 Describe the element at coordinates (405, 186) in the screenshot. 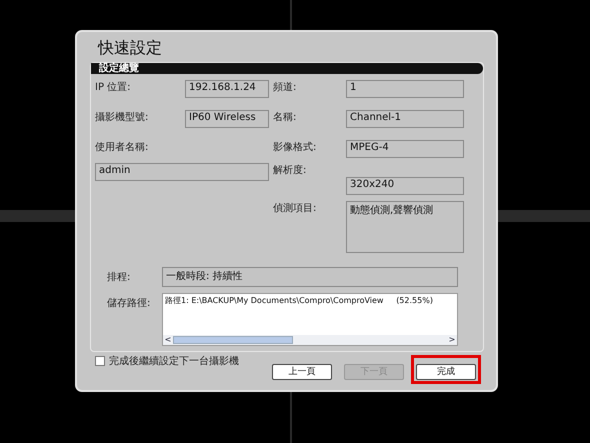

I see `resolution-field: 320x240` at that location.